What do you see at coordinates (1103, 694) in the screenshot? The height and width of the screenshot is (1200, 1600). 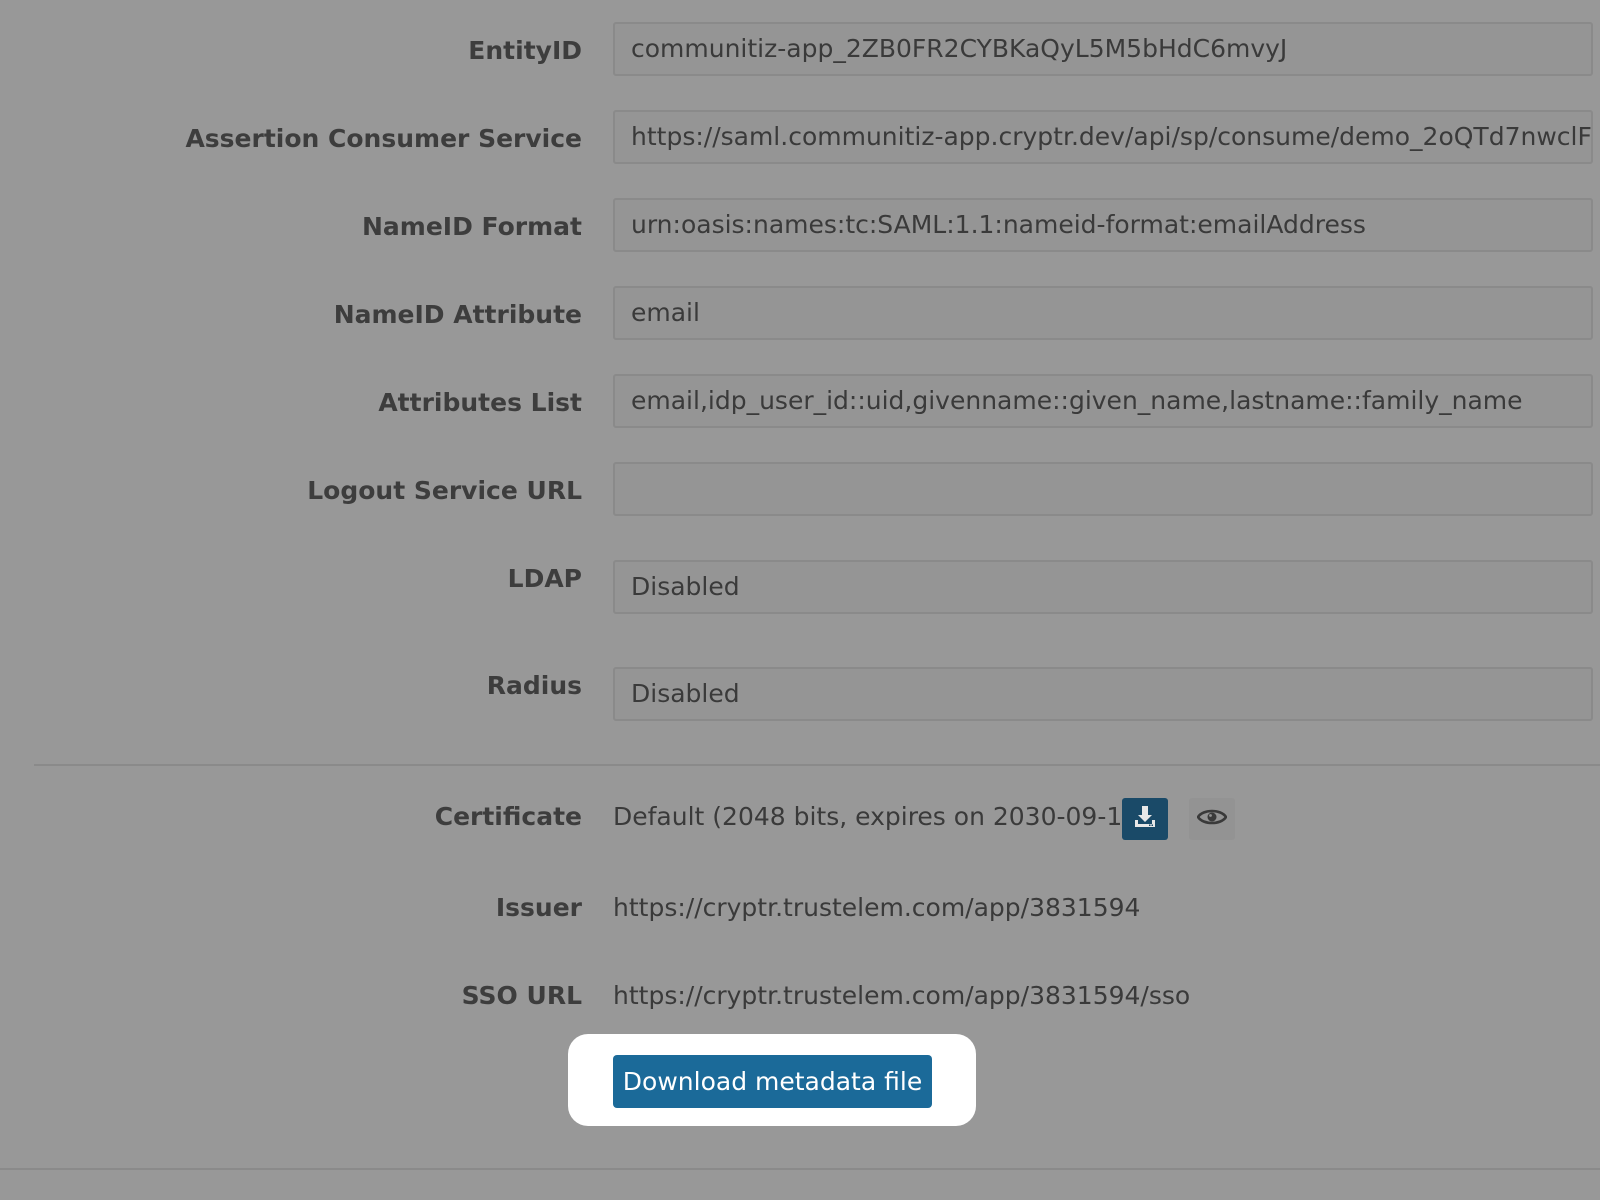 I see `radius-select: Disabled` at bounding box center [1103, 694].